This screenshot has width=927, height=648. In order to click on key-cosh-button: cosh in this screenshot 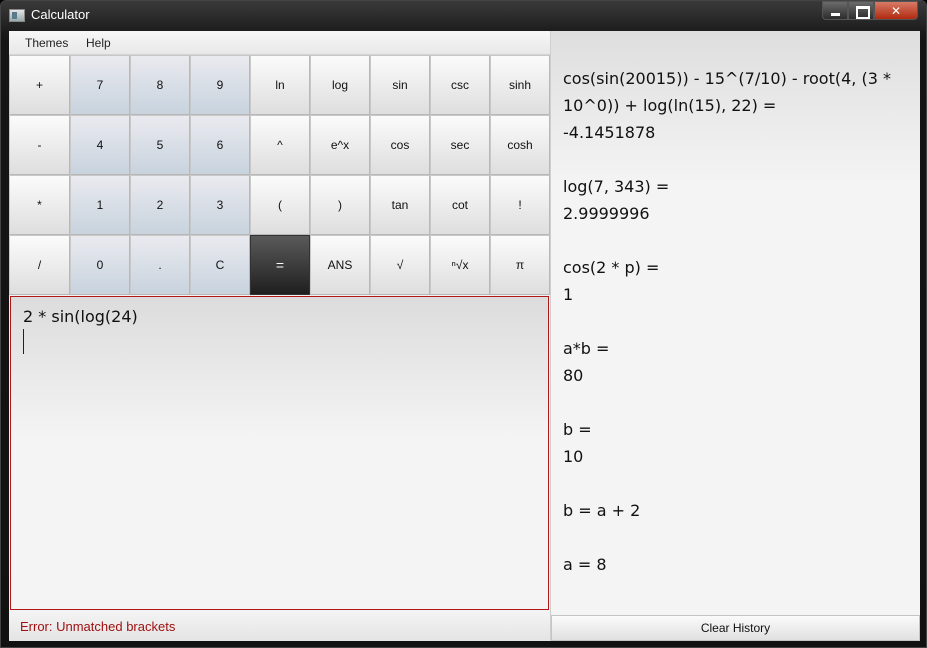, I will do `click(520, 145)`.